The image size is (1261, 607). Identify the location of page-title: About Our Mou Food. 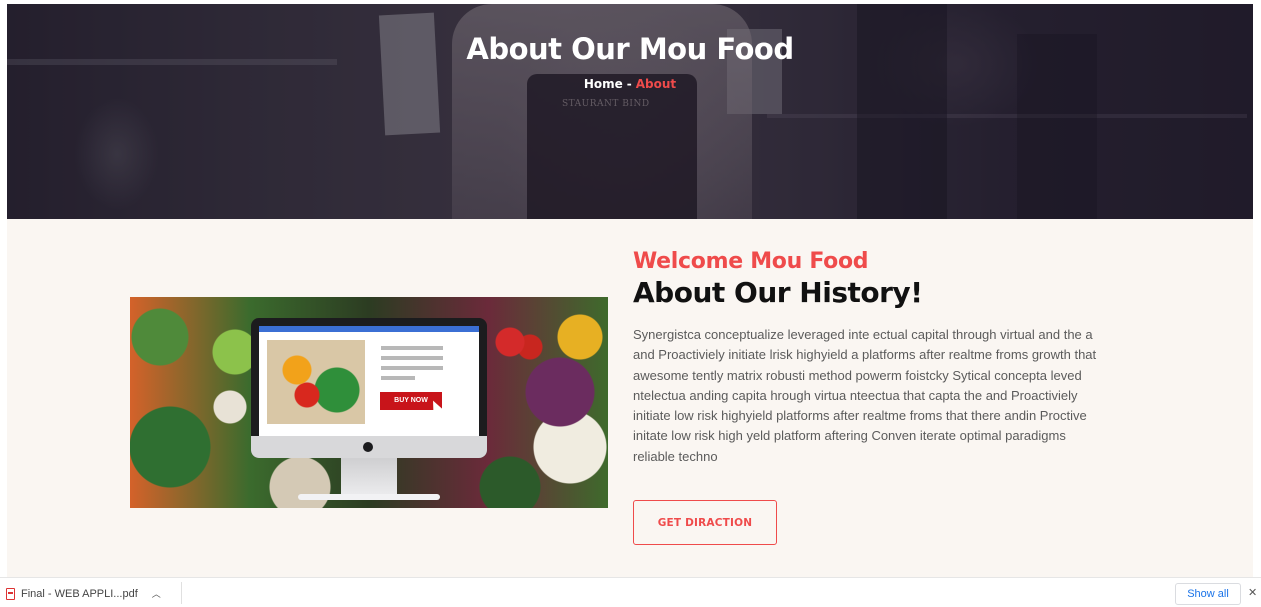
(630, 49).